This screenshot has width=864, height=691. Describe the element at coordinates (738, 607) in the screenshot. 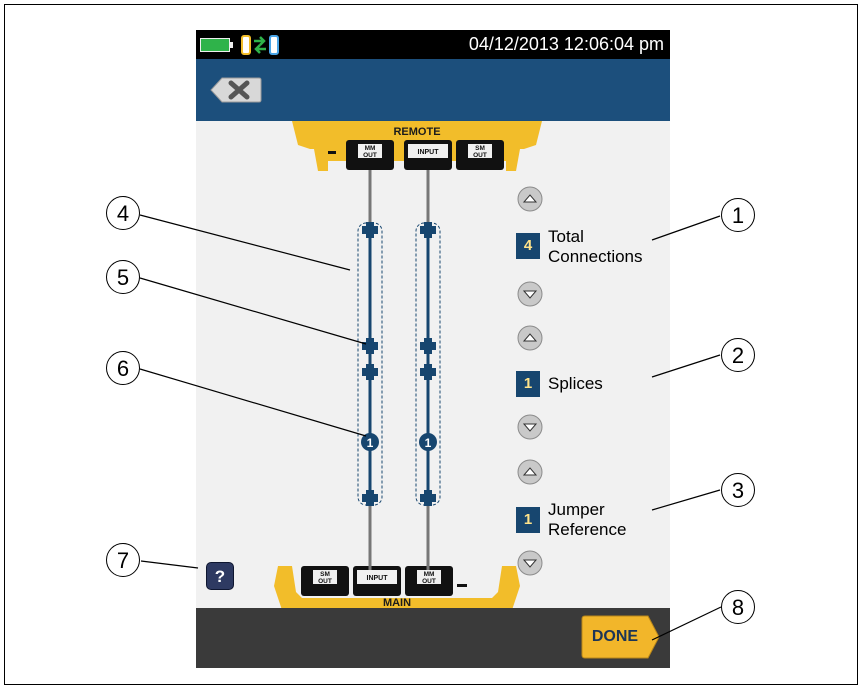

I see `callout-8: 8` at that location.